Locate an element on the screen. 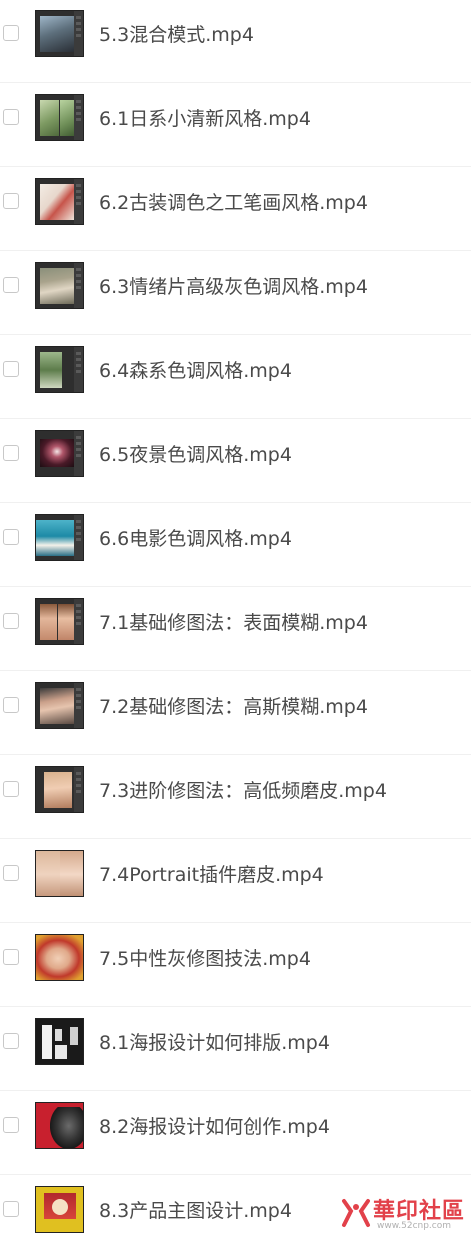 This screenshot has height=1239, width=471. file-row: 7.5中性灰修图技法.mp4 is located at coordinates (235, 965).